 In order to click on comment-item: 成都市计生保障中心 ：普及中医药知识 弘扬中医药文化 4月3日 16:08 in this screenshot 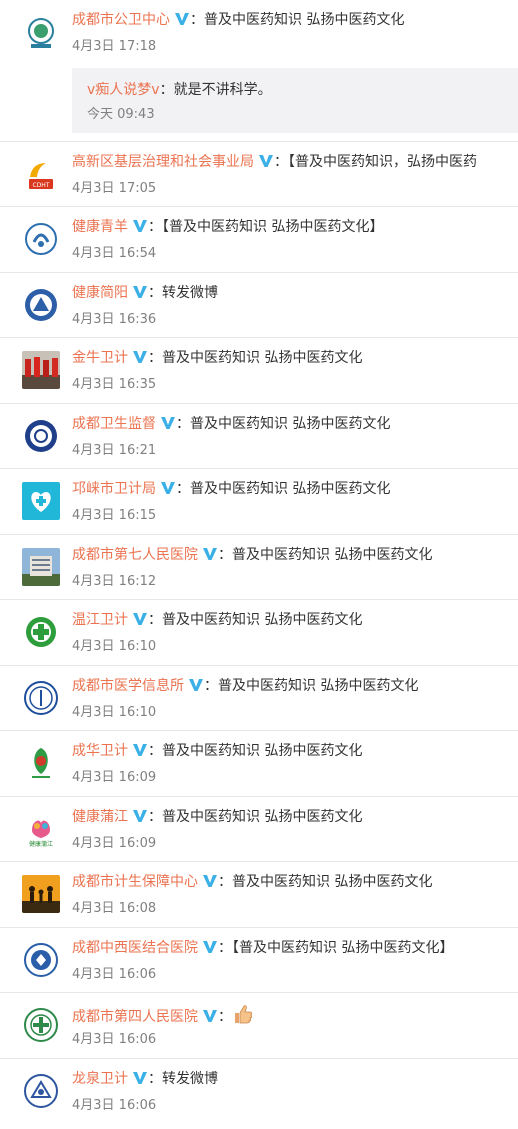, I will do `click(259, 895)`.